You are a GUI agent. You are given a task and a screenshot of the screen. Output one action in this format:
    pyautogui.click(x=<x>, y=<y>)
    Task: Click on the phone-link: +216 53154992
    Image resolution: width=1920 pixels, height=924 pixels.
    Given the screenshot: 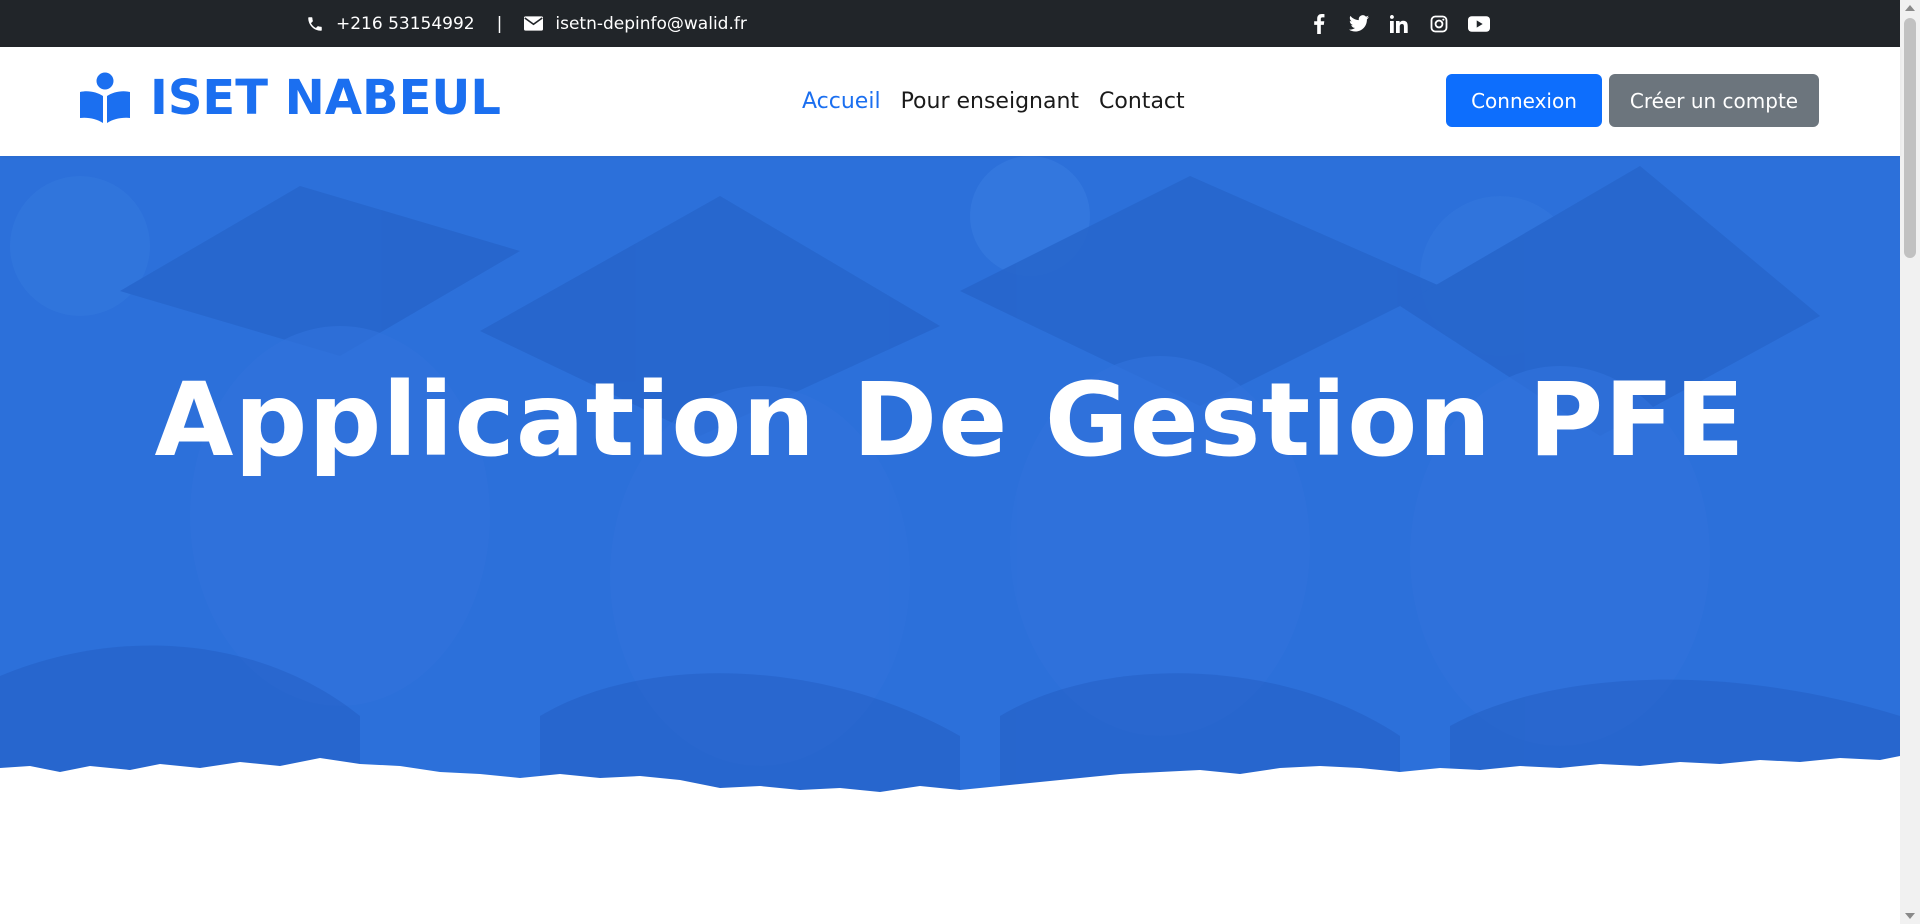 What is the action you would take?
    pyautogui.click(x=390, y=24)
    